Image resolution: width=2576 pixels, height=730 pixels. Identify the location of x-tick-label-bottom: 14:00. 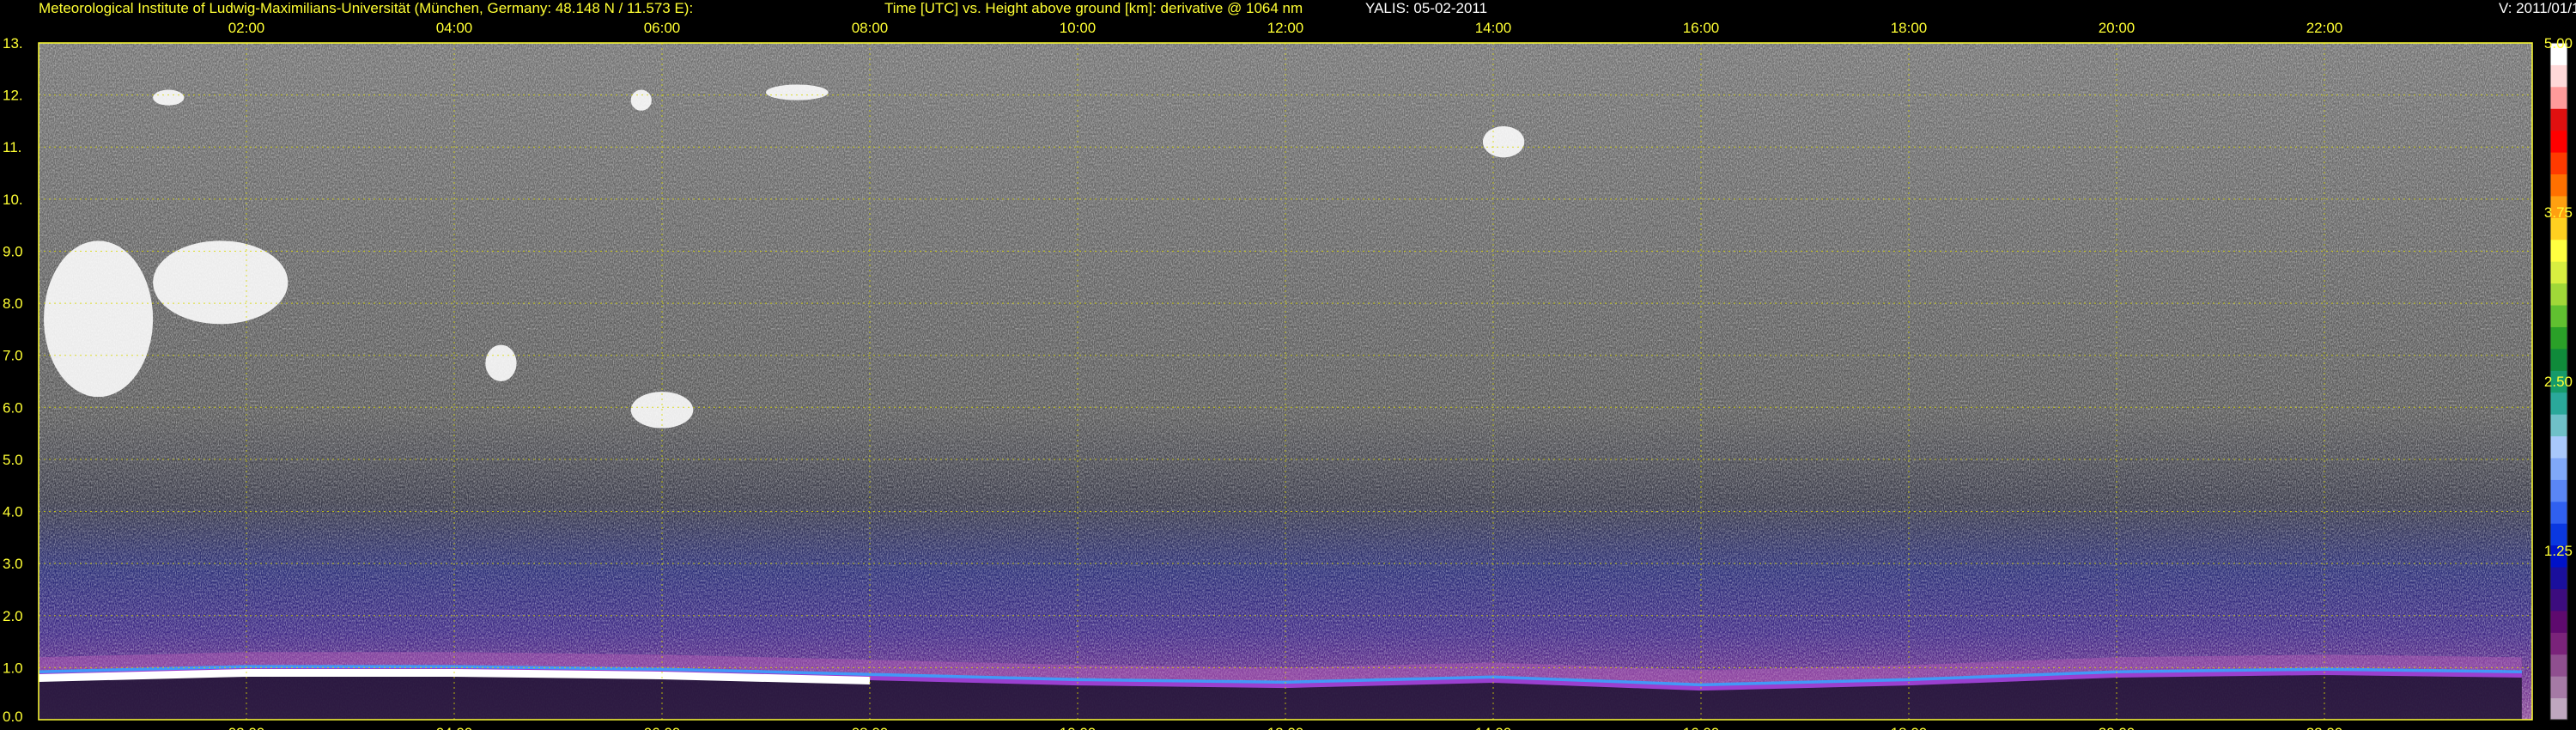
(1493, 727).